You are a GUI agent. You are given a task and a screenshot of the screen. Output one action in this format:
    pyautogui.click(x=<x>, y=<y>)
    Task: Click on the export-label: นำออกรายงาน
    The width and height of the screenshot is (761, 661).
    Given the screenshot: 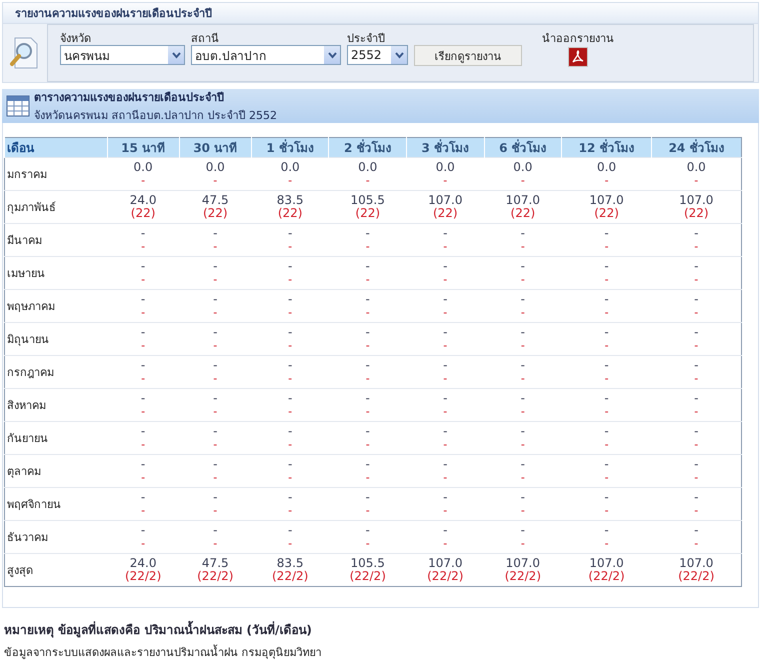 What is the action you would take?
    pyautogui.click(x=578, y=37)
    